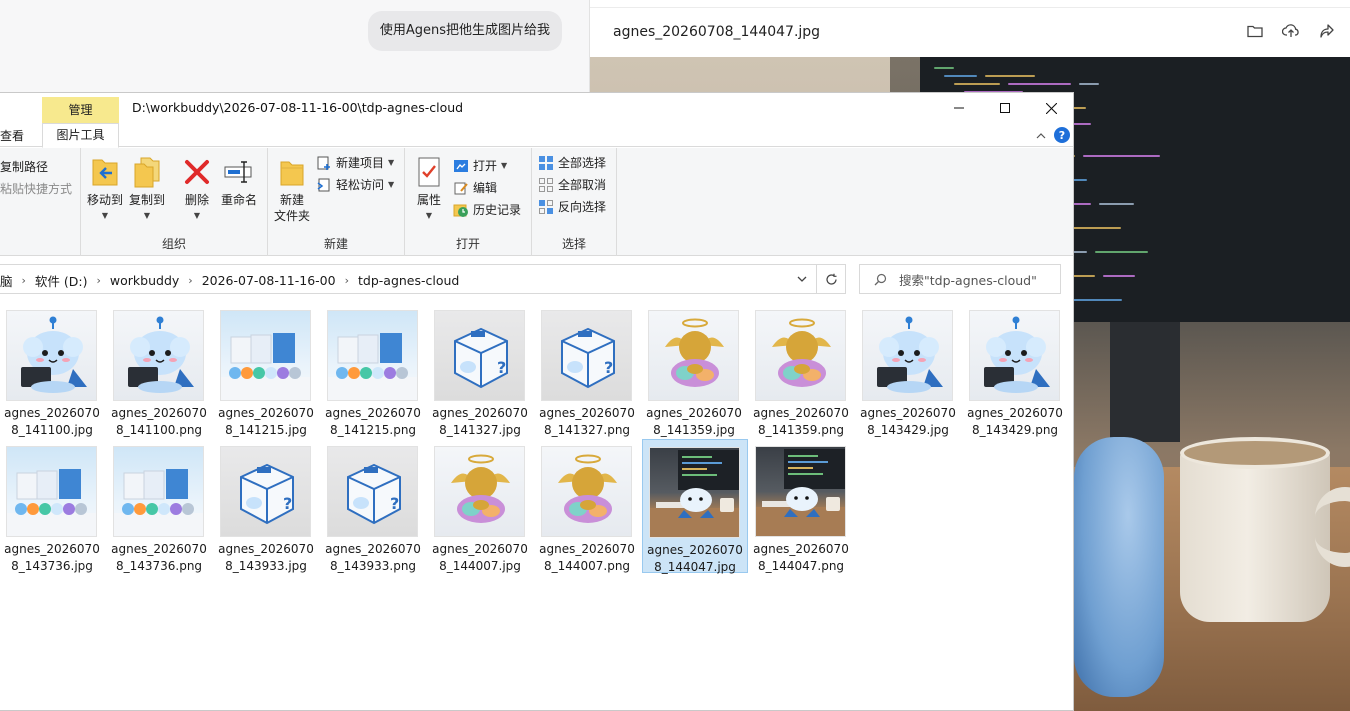 The image size is (1350, 711). I want to click on search-box: 搜索"tdp-agnes-cloud", so click(960, 279).